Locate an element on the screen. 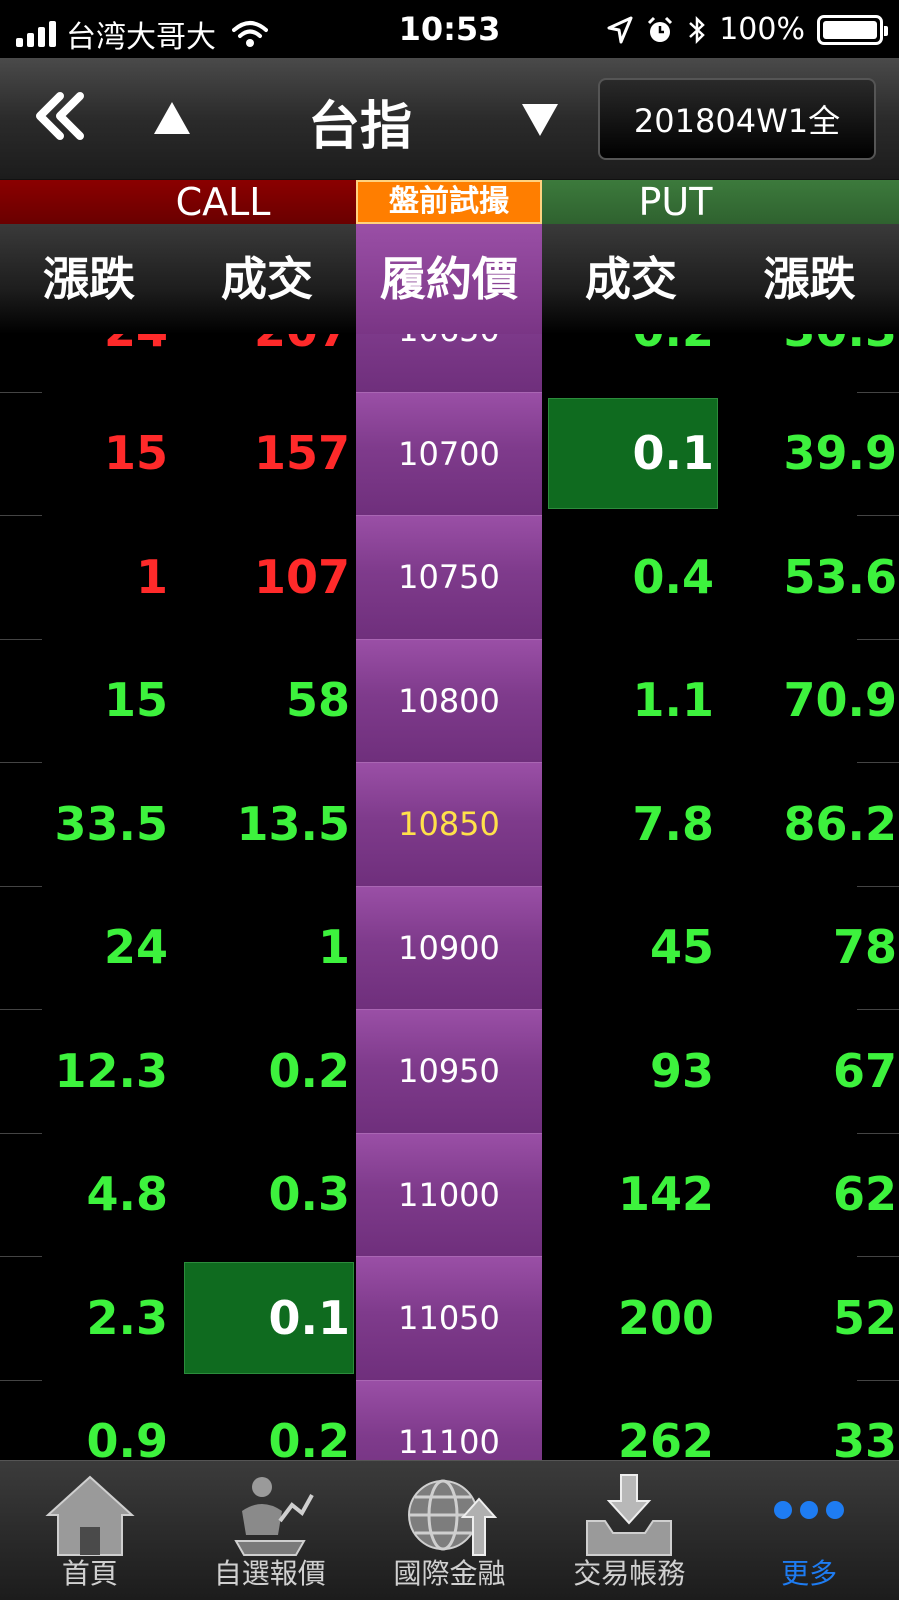 The image size is (899, 1600). table-row: 12.3 0.2 10950 93 67 is located at coordinates (449, 1071).